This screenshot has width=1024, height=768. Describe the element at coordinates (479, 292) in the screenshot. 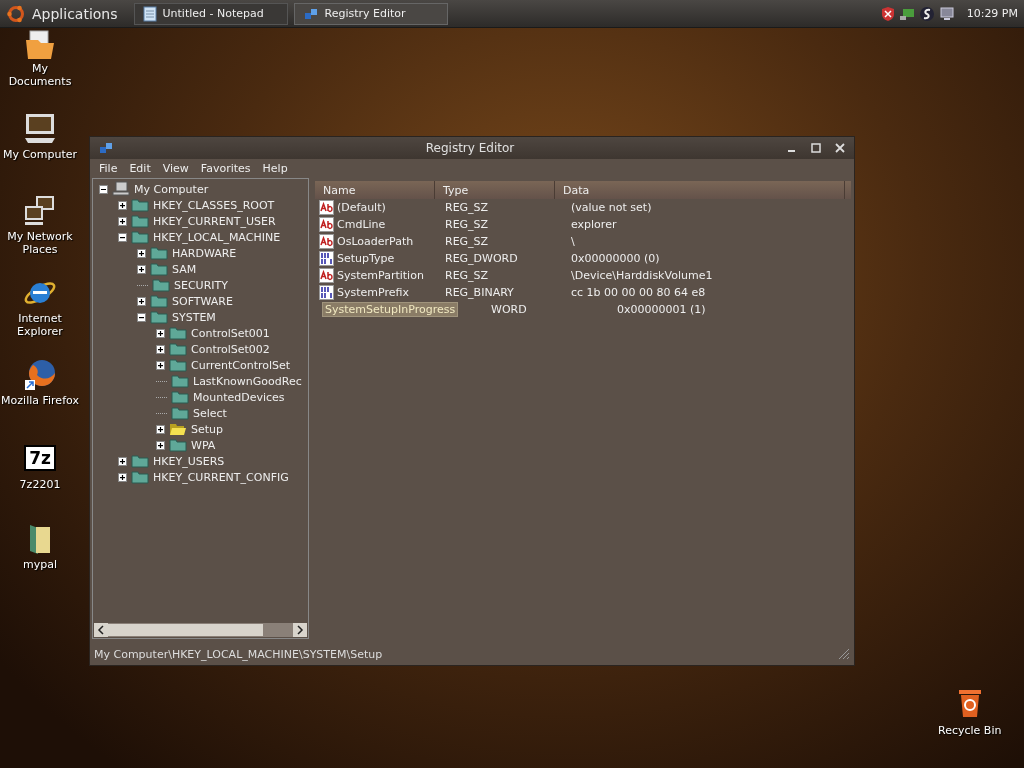

I see `value-type: REG_BINARY` at that location.